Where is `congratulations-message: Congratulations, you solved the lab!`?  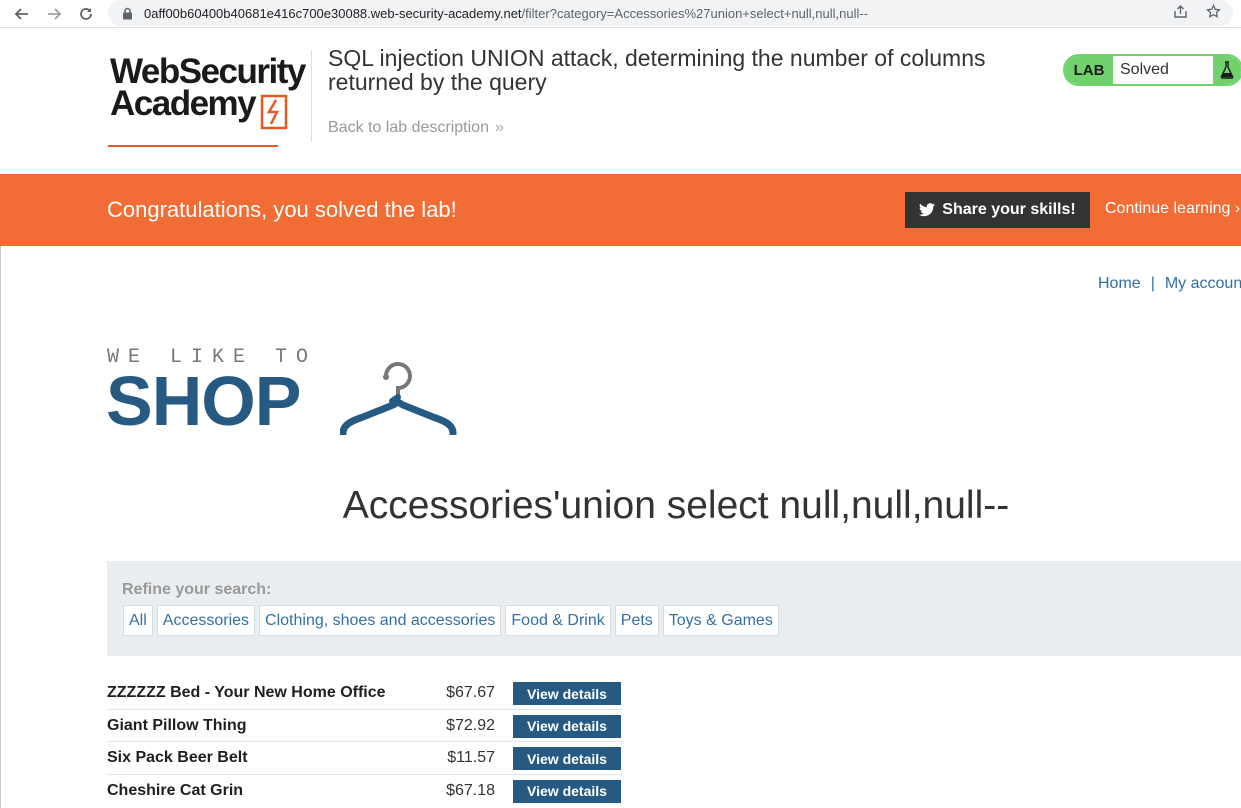
congratulations-message: Congratulations, you solved the lab! is located at coordinates (282, 209).